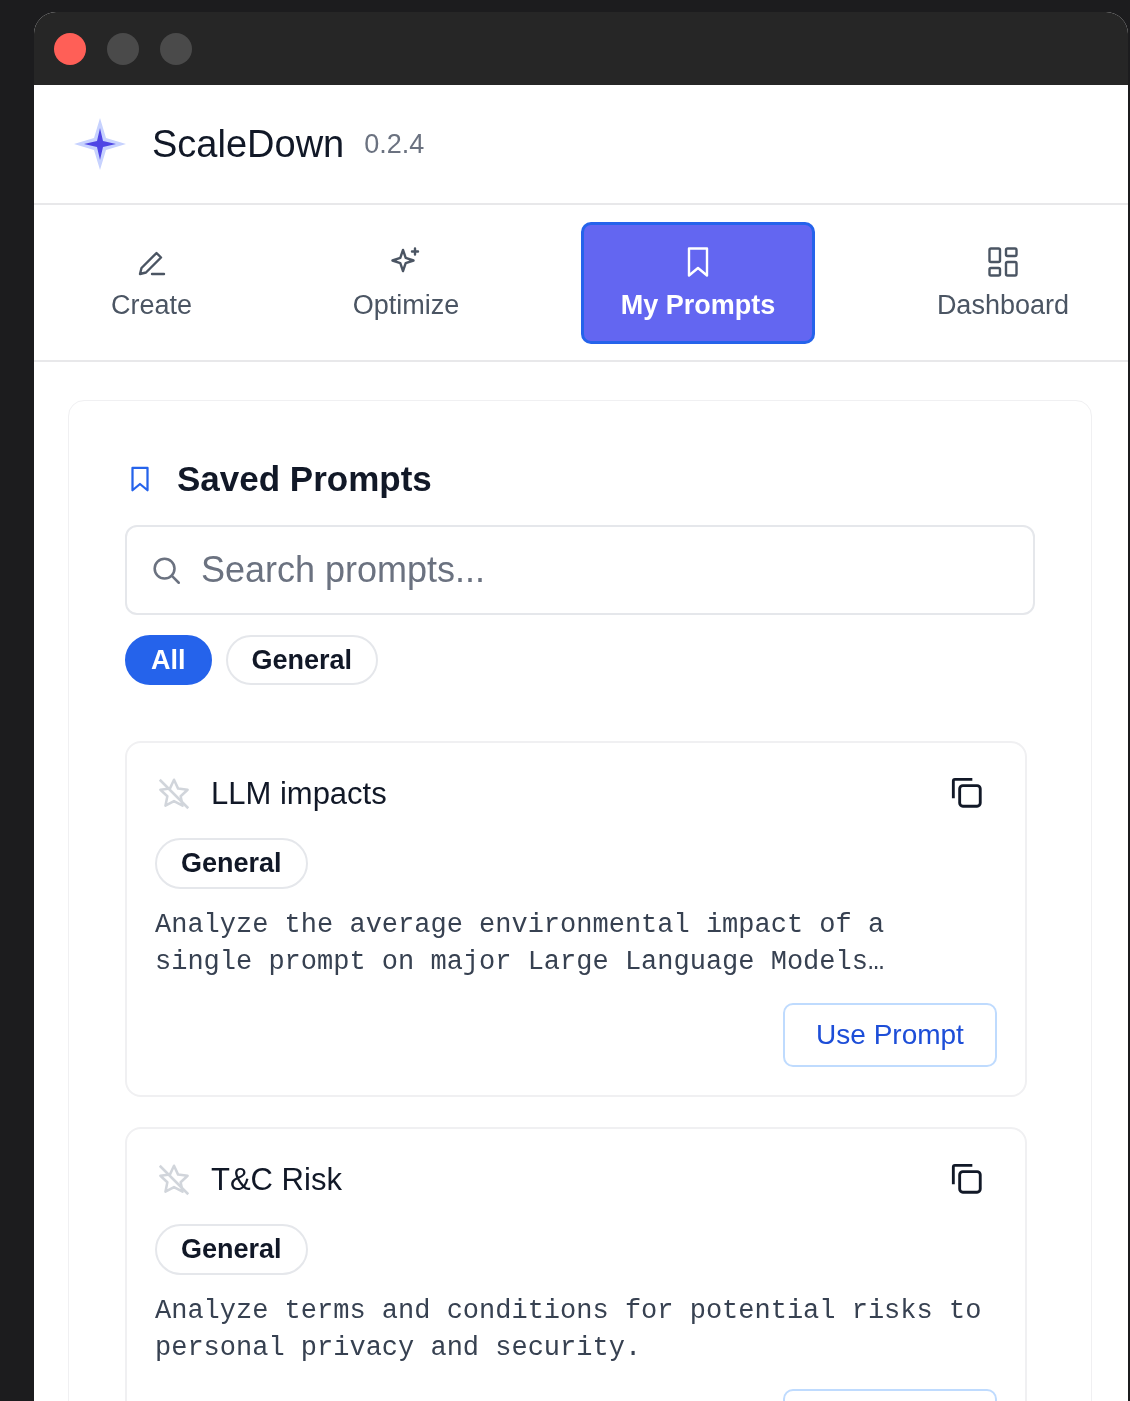 Image resolution: width=1130 pixels, height=1401 pixels. I want to click on filter-chip: All, so click(168, 660).